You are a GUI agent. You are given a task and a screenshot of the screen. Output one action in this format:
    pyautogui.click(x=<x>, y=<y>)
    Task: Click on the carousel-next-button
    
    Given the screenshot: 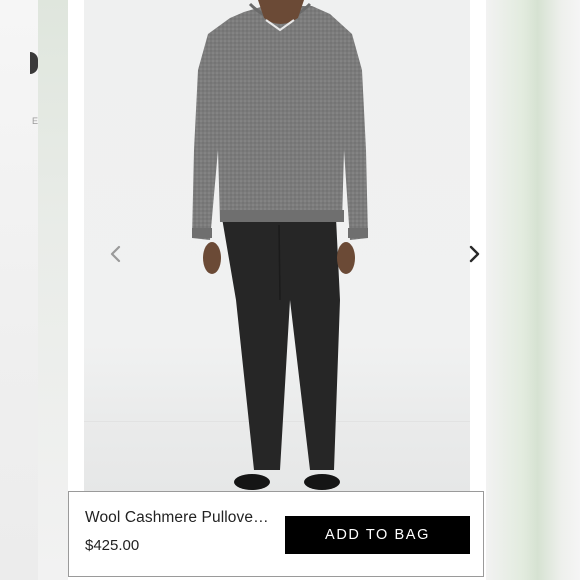 What is the action you would take?
    pyautogui.click(x=474, y=254)
    